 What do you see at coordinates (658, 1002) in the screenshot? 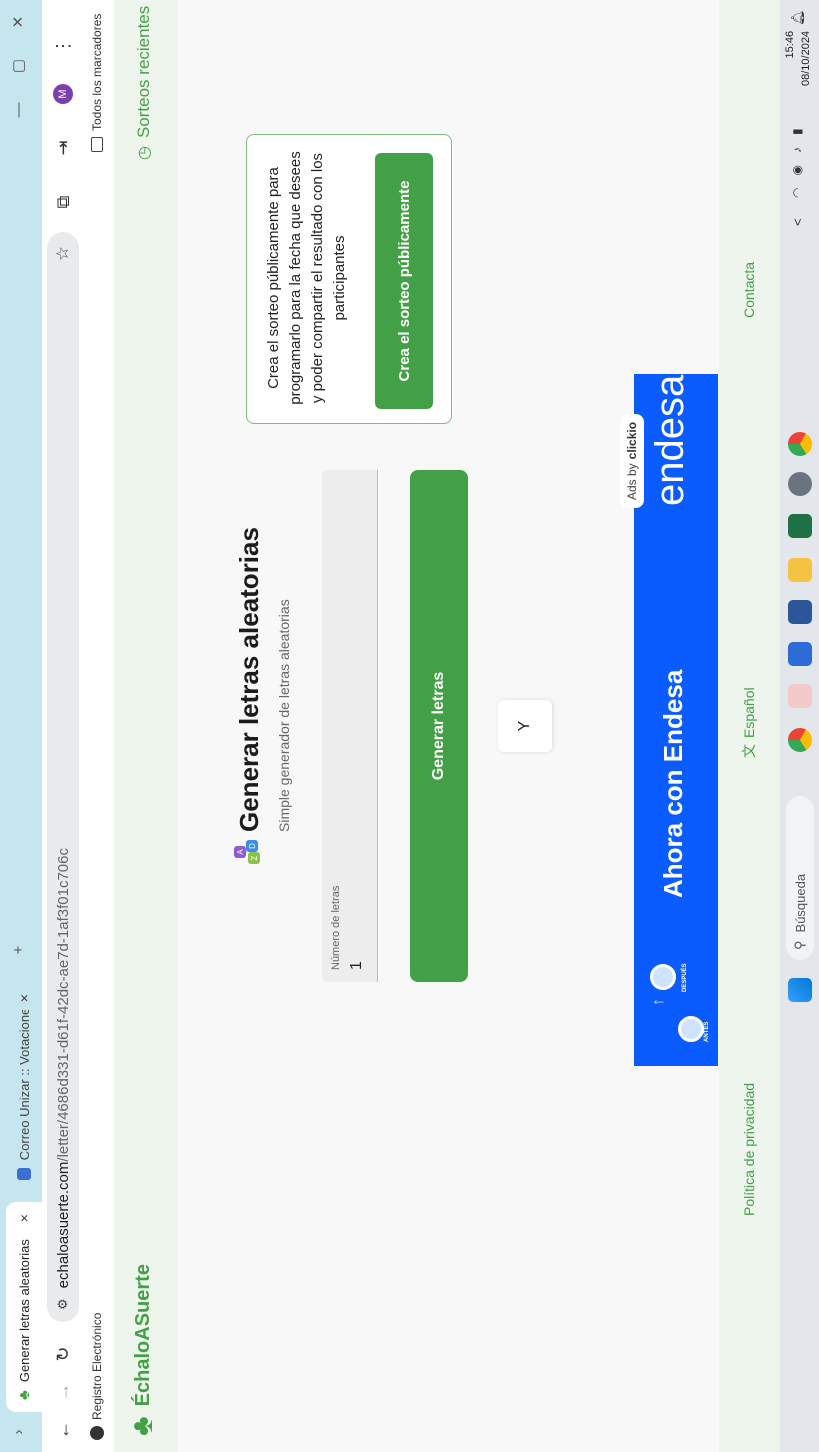
I see `arrow-up-icon: ↑` at bounding box center [658, 1002].